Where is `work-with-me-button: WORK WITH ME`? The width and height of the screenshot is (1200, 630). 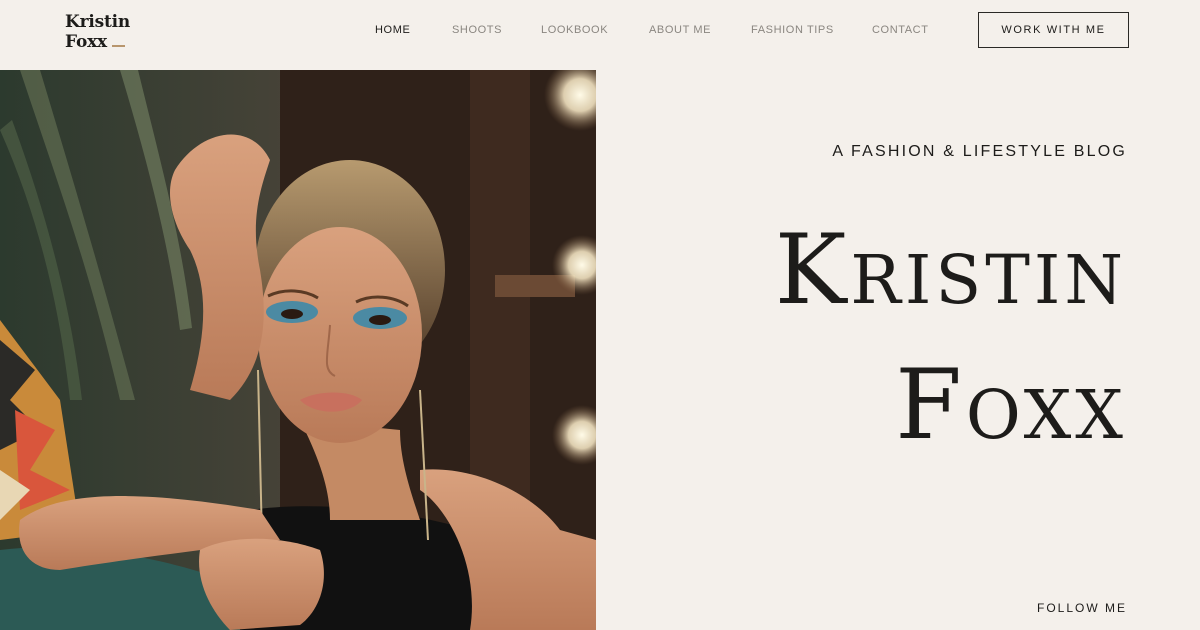 work-with-me-button: WORK WITH ME is located at coordinates (1053, 30).